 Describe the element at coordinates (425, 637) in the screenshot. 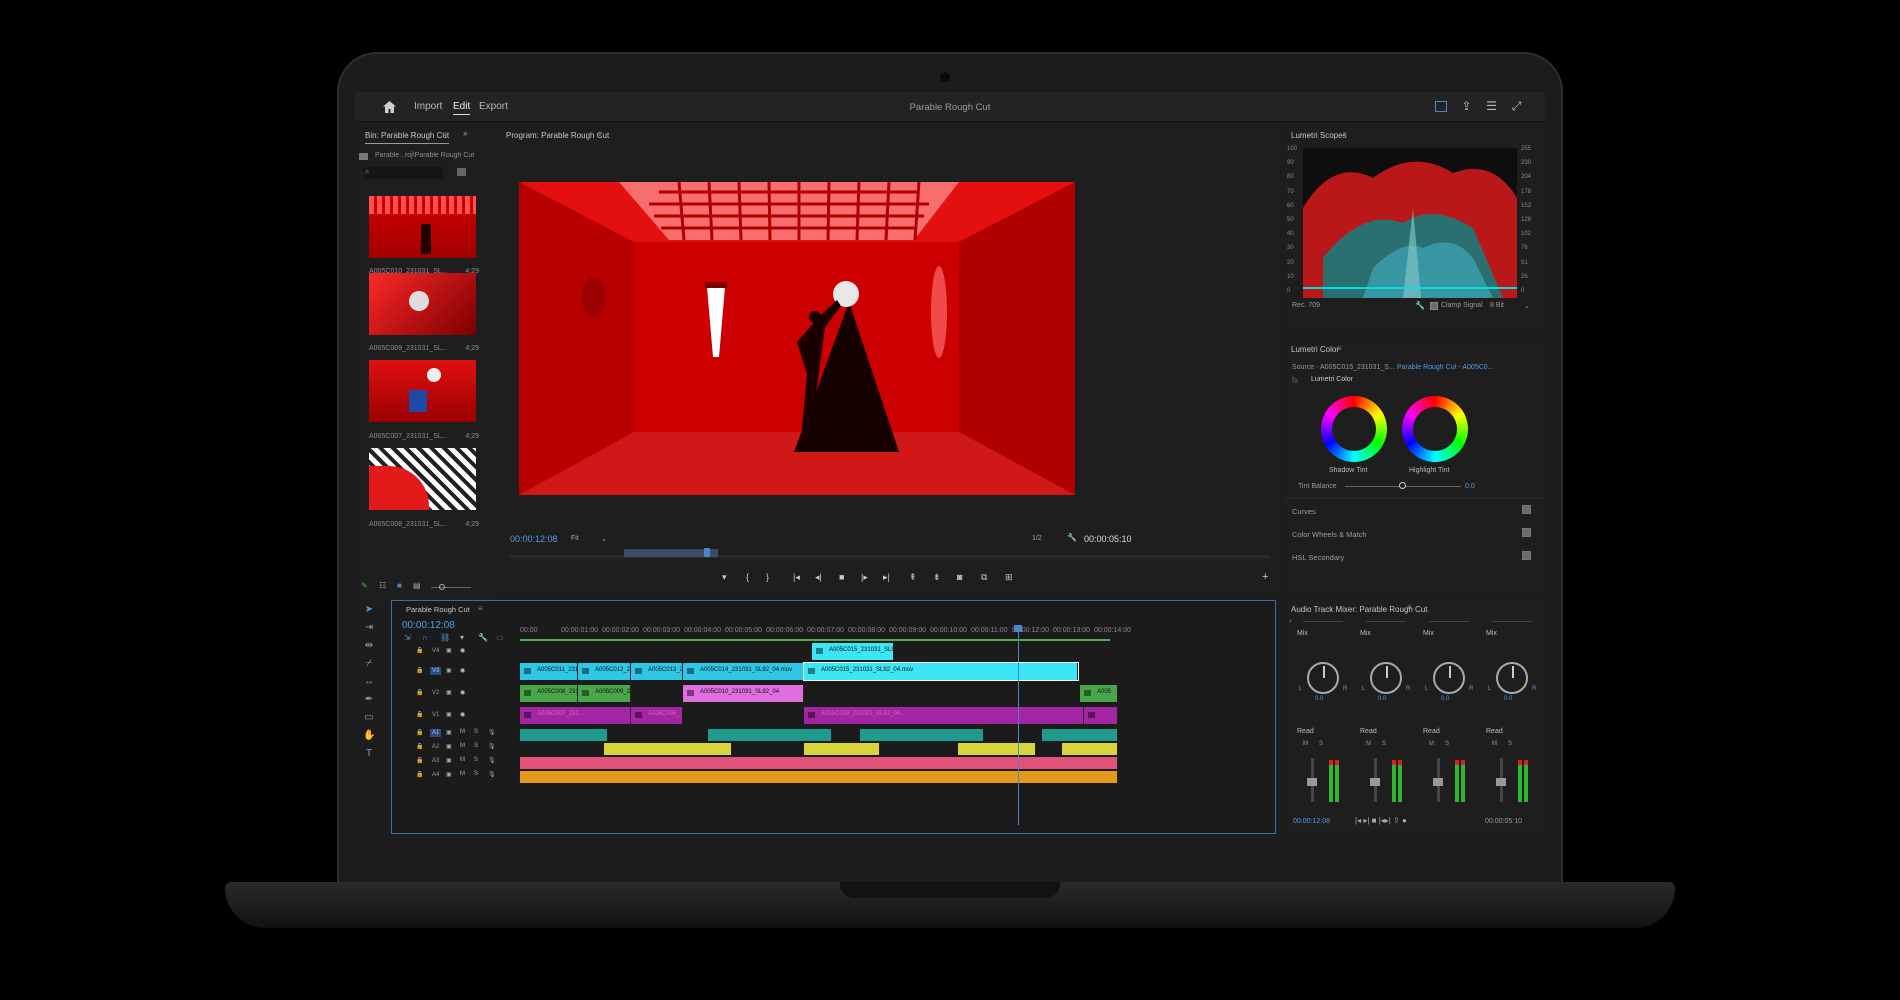

I see `snap-icon: ∩` at that location.